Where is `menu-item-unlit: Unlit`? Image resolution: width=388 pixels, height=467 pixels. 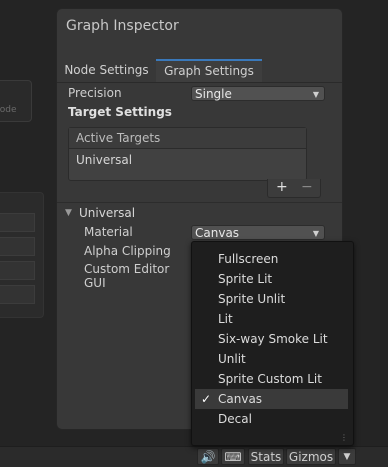 menu-item-unlit: Unlit is located at coordinates (271, 359).